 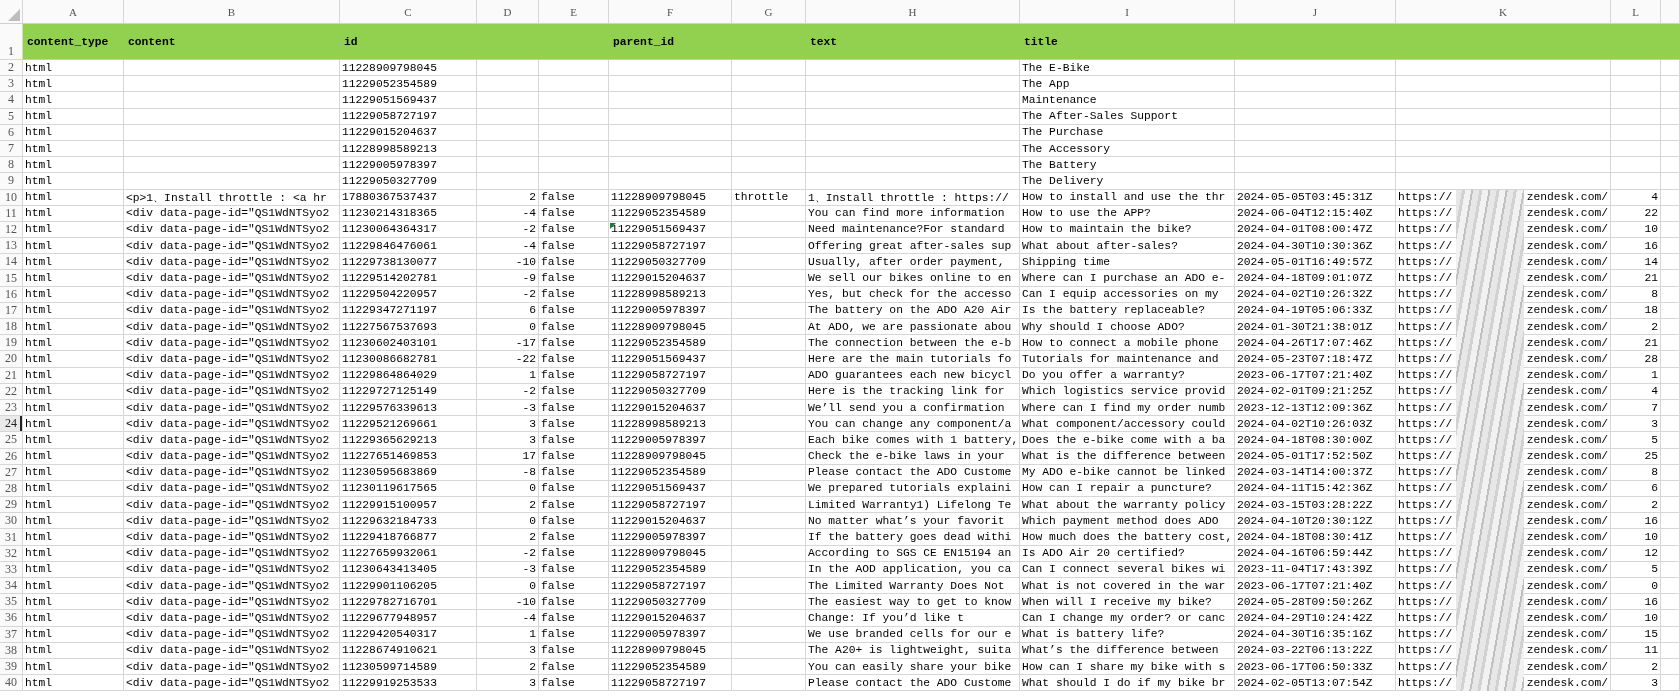 What do you see at coordinates (1127, 68) in the screenshot?
I see `table-cell: The E-Bike` at bounding box center [1127, 68].